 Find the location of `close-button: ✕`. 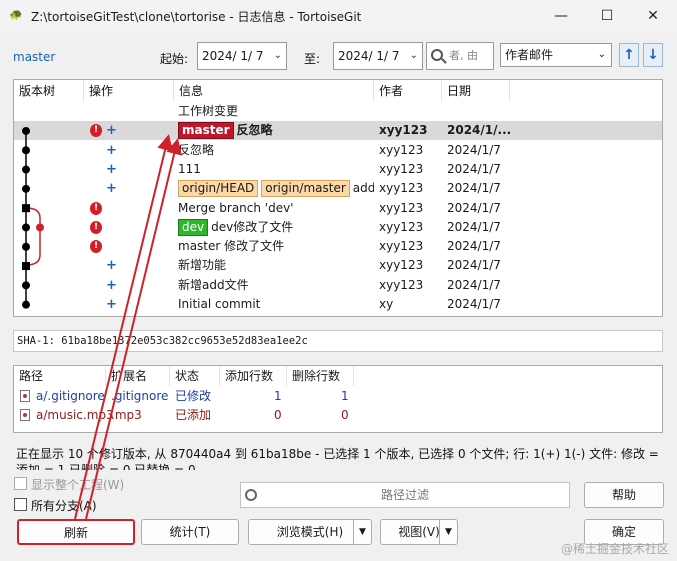

close-button: ✕ is located at coordinates (653, 16).